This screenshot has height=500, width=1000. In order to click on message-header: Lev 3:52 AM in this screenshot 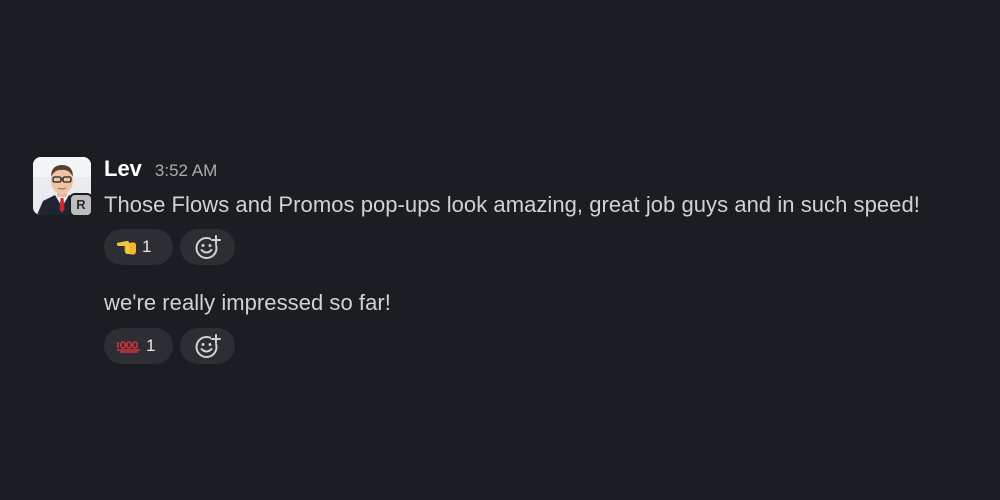, I will do `click(160, 171)`.